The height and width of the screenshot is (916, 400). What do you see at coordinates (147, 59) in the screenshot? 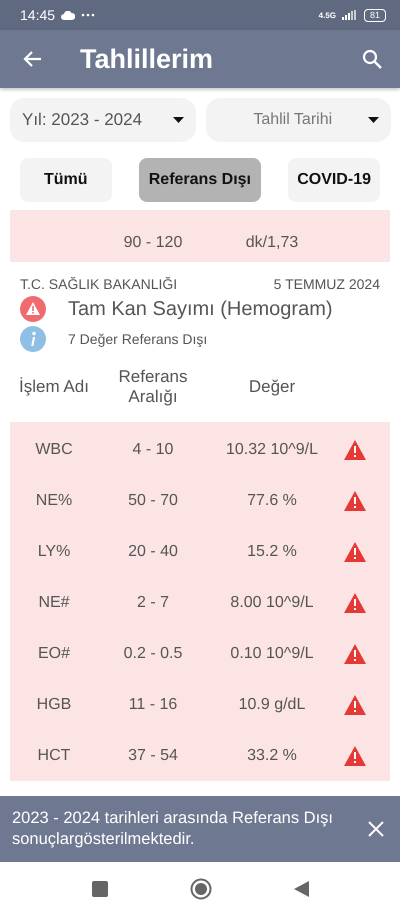
I see `screen-title: Tahlillerim` at bounding box center [147, 59].